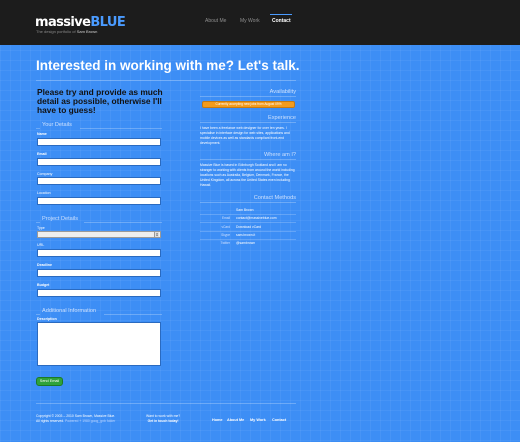 The width and height of the screenshot is (520, 442). Describe the element at coordinates (281, 21) in the screenshot. I see `nav-contact: Contact` at that location.